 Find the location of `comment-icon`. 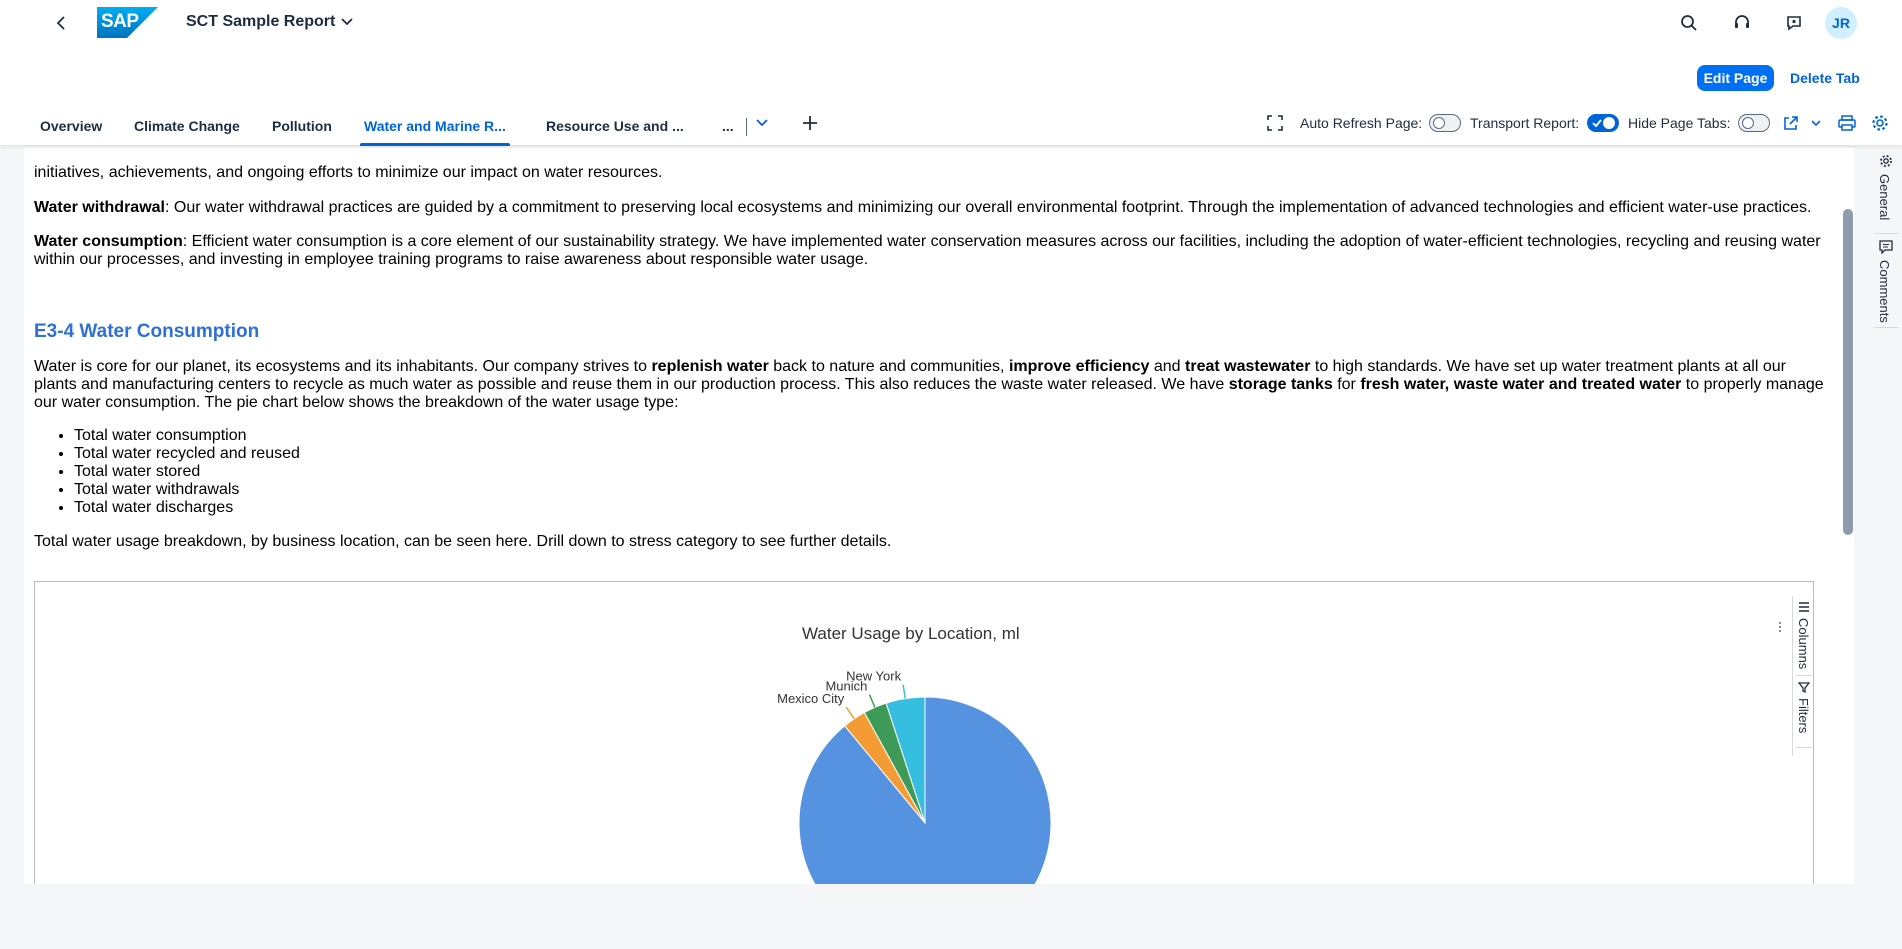

comment-icon is located at coordinates (1886, 247).